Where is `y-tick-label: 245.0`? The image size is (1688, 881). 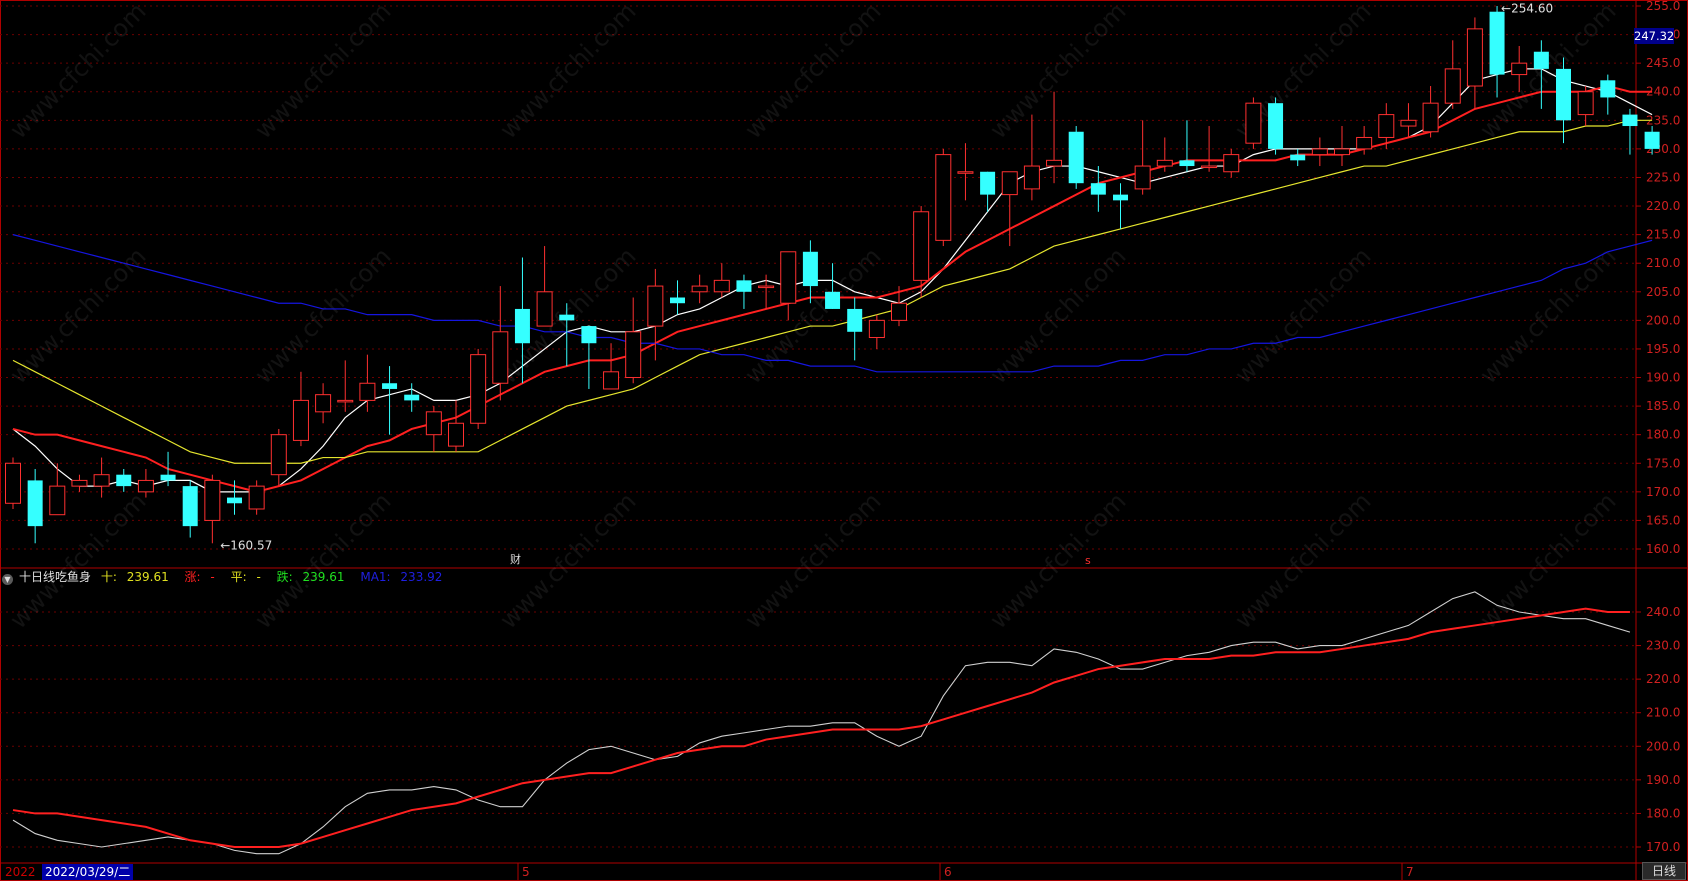 y-tick-label: 245.0 is located at coordinates (1663, 63).